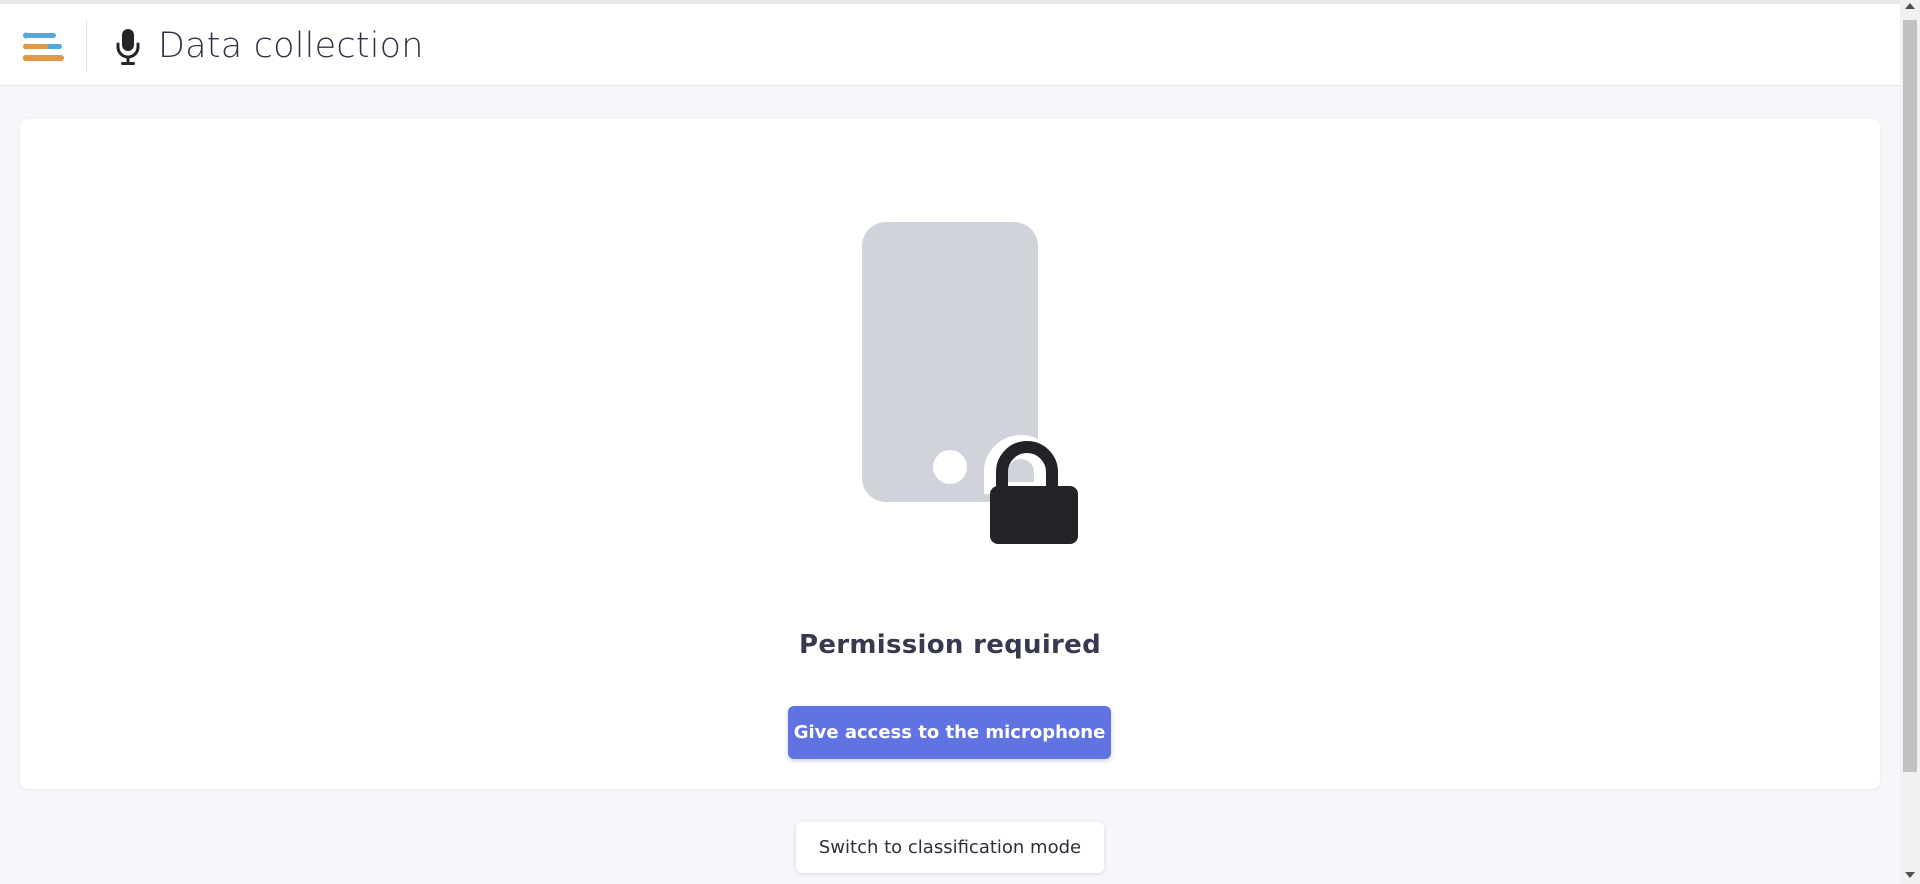  I want to click on give-microphone-access-button: Give access to the microphone, so click(949, 732).